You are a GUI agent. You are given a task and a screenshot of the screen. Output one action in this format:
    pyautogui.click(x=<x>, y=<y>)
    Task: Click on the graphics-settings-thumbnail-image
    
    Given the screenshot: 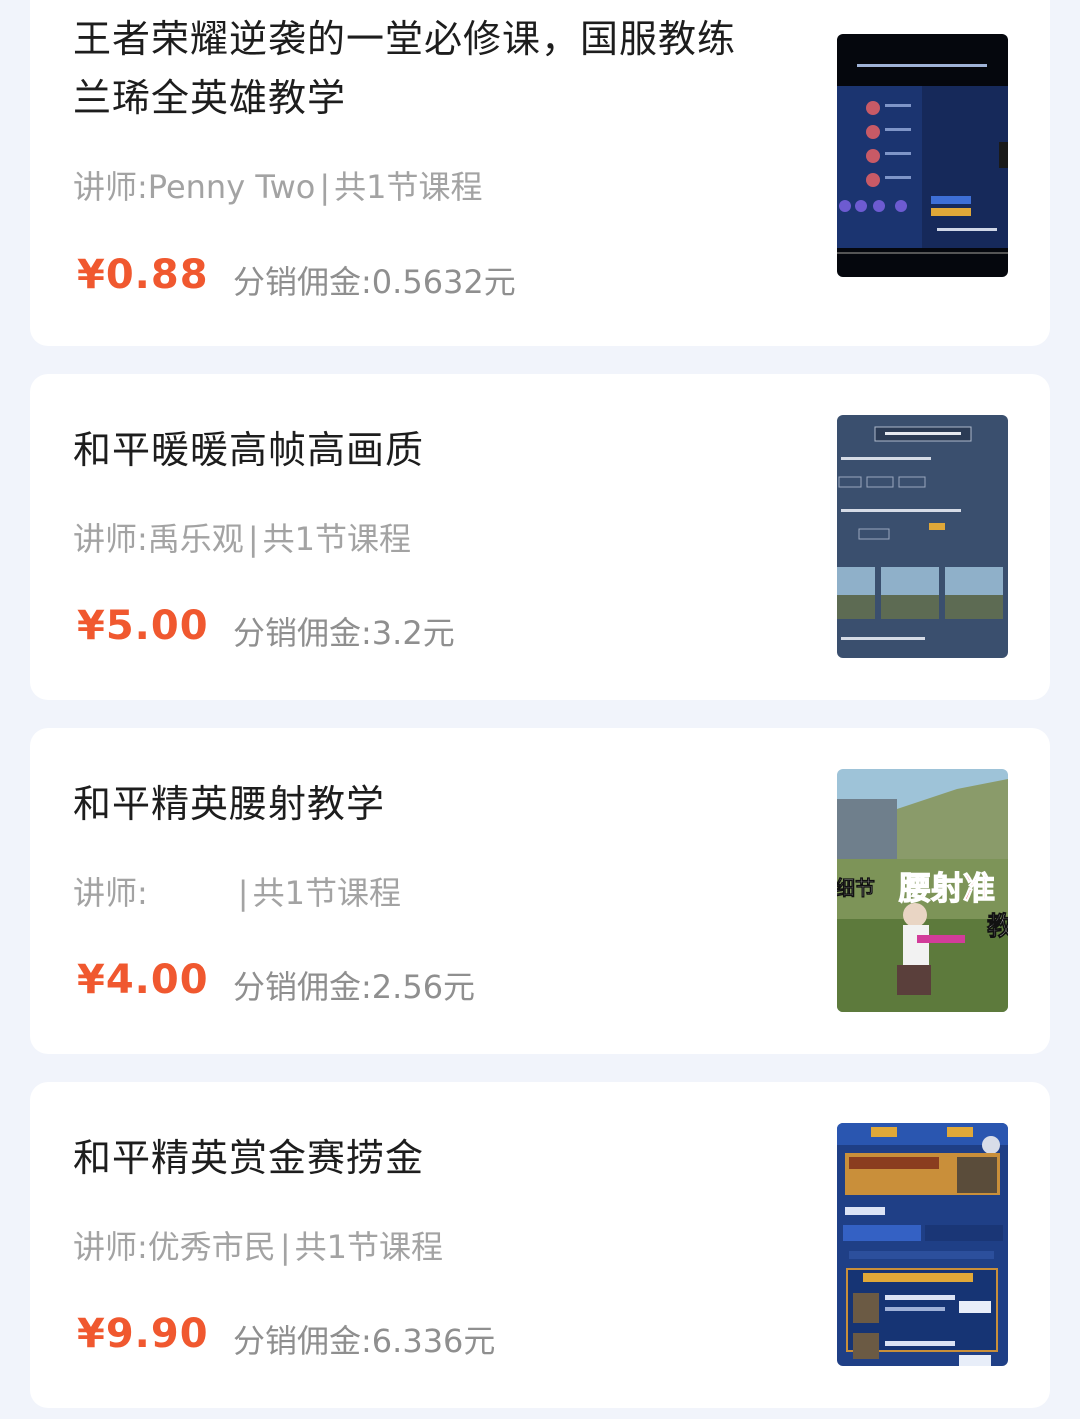 What is the action you would take?
    pyautogui.click(x=922, y=536)
    